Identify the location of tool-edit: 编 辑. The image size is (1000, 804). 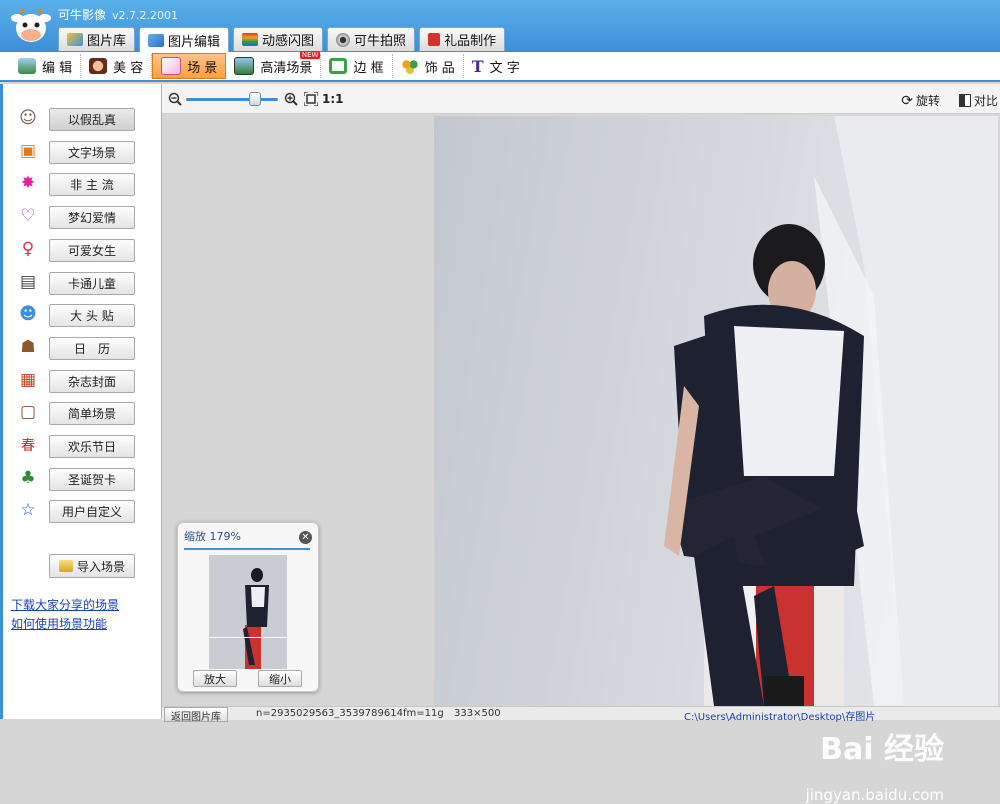
(46, 66).